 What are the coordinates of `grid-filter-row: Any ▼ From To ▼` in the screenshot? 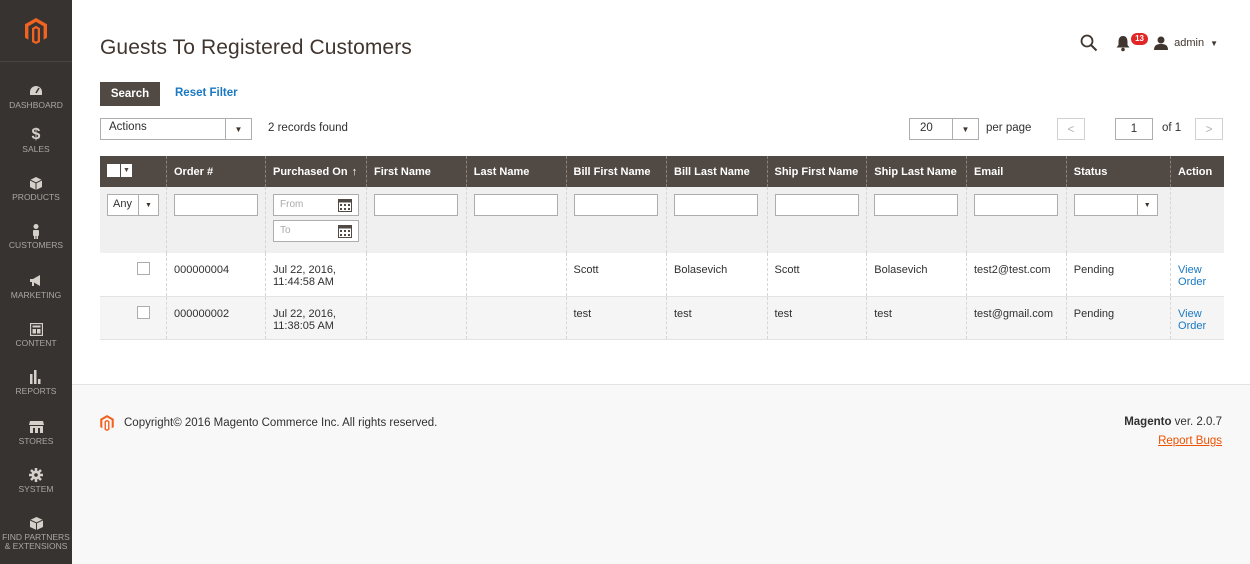 It's located at (662, 220).